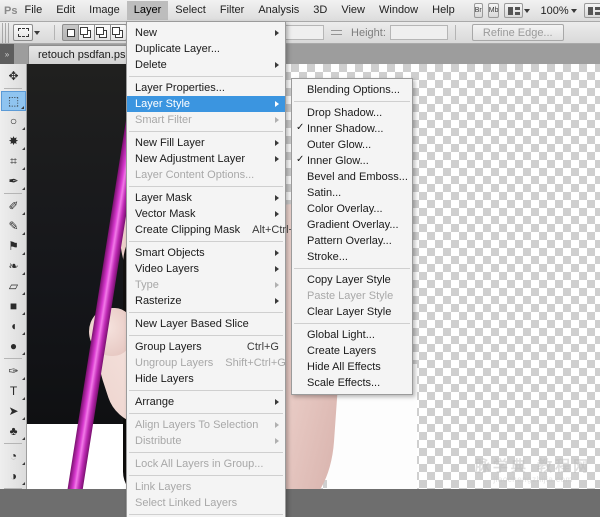 Image resolution: width=600 pixels, height=517 pixels. I want to click on blur-tool: ◖, so click(13, 326).